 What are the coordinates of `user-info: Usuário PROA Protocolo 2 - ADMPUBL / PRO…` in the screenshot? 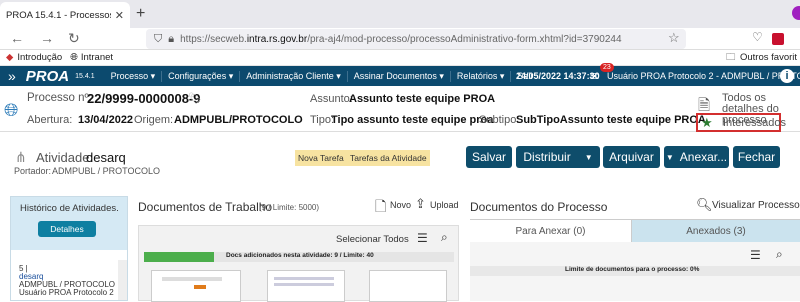 It's located at (703, 76).